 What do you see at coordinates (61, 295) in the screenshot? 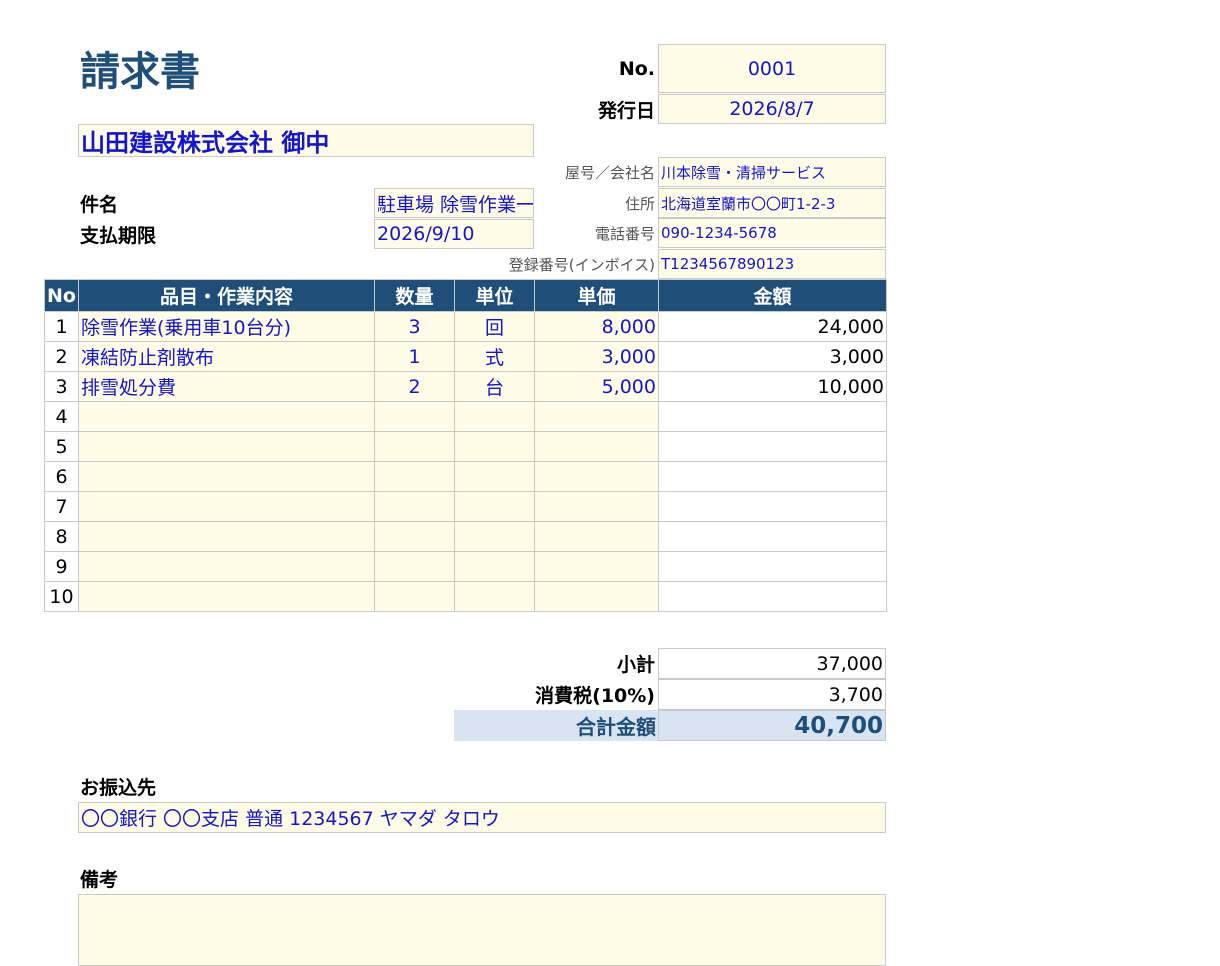
I see `col-header-no: No` at bounding box center [61, 295].